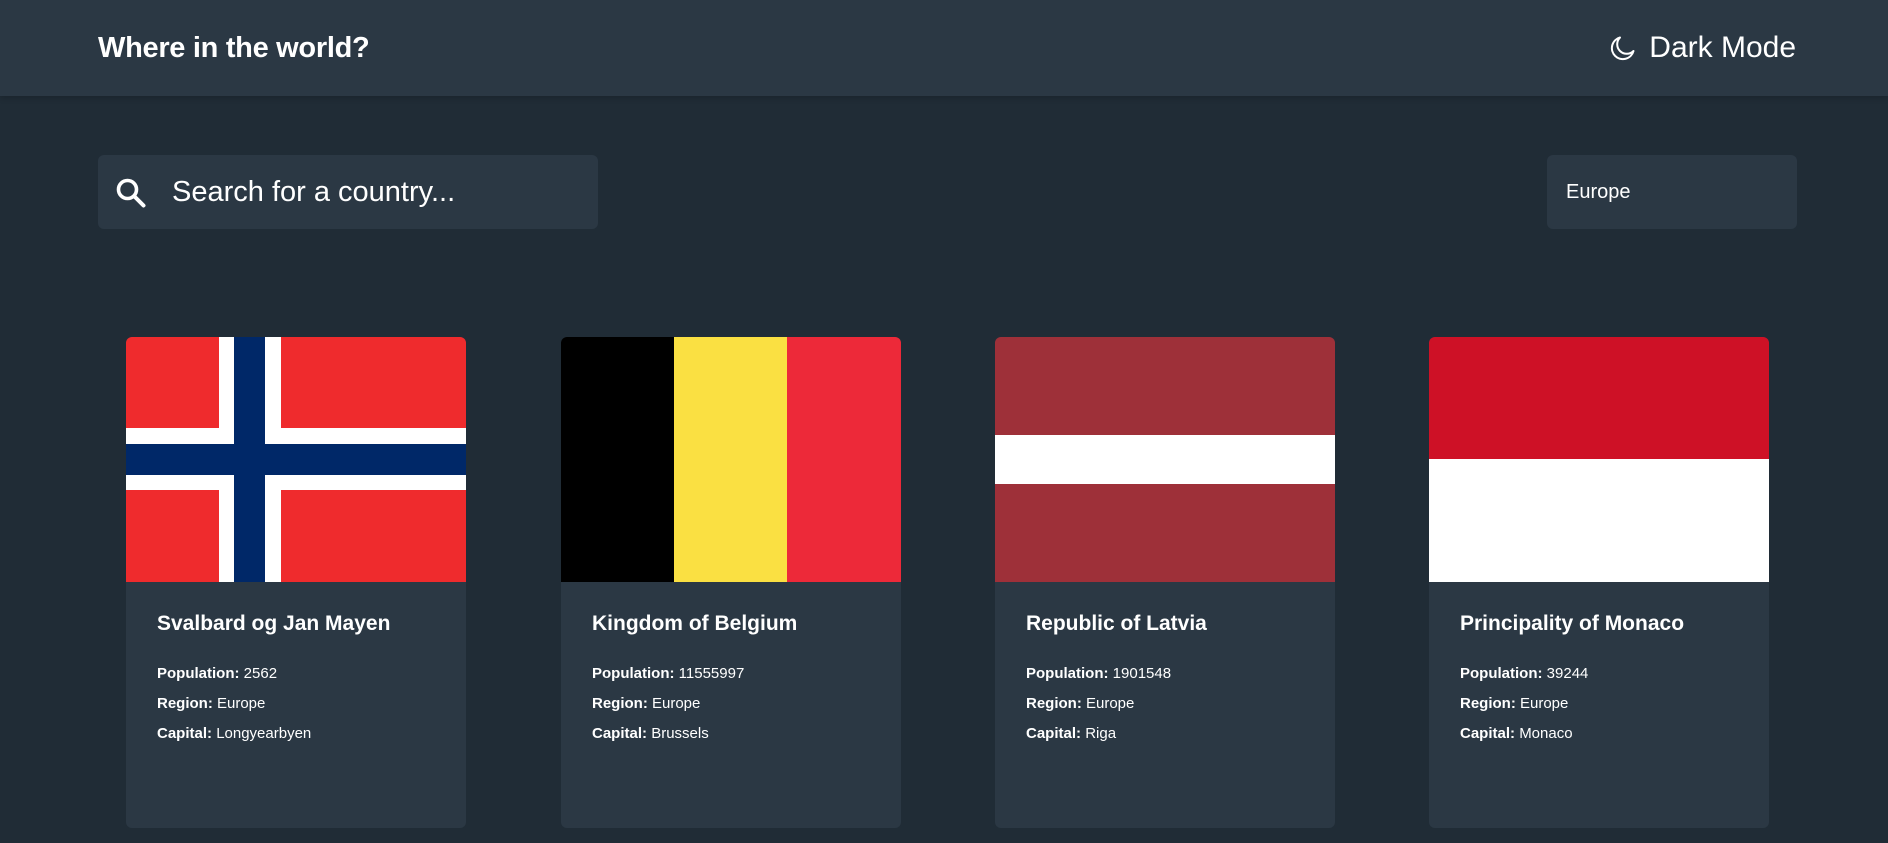  I want to click on country-capital: Capital: Riga, so click(1071, 733).